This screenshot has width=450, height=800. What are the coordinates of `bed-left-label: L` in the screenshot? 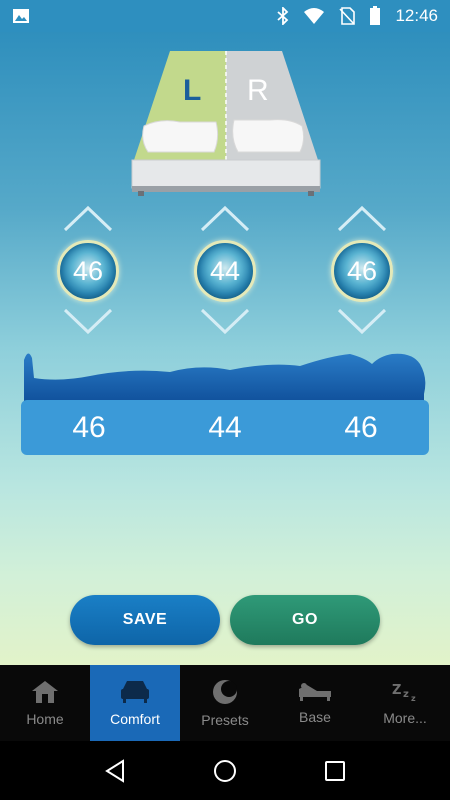 It's located at (192, 91).